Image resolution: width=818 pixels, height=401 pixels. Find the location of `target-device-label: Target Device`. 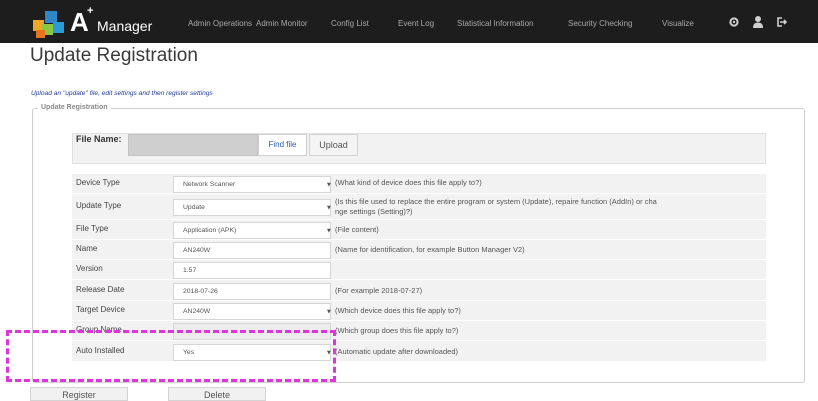

target-device-label: Target Device is located at coordinates (100, 309).